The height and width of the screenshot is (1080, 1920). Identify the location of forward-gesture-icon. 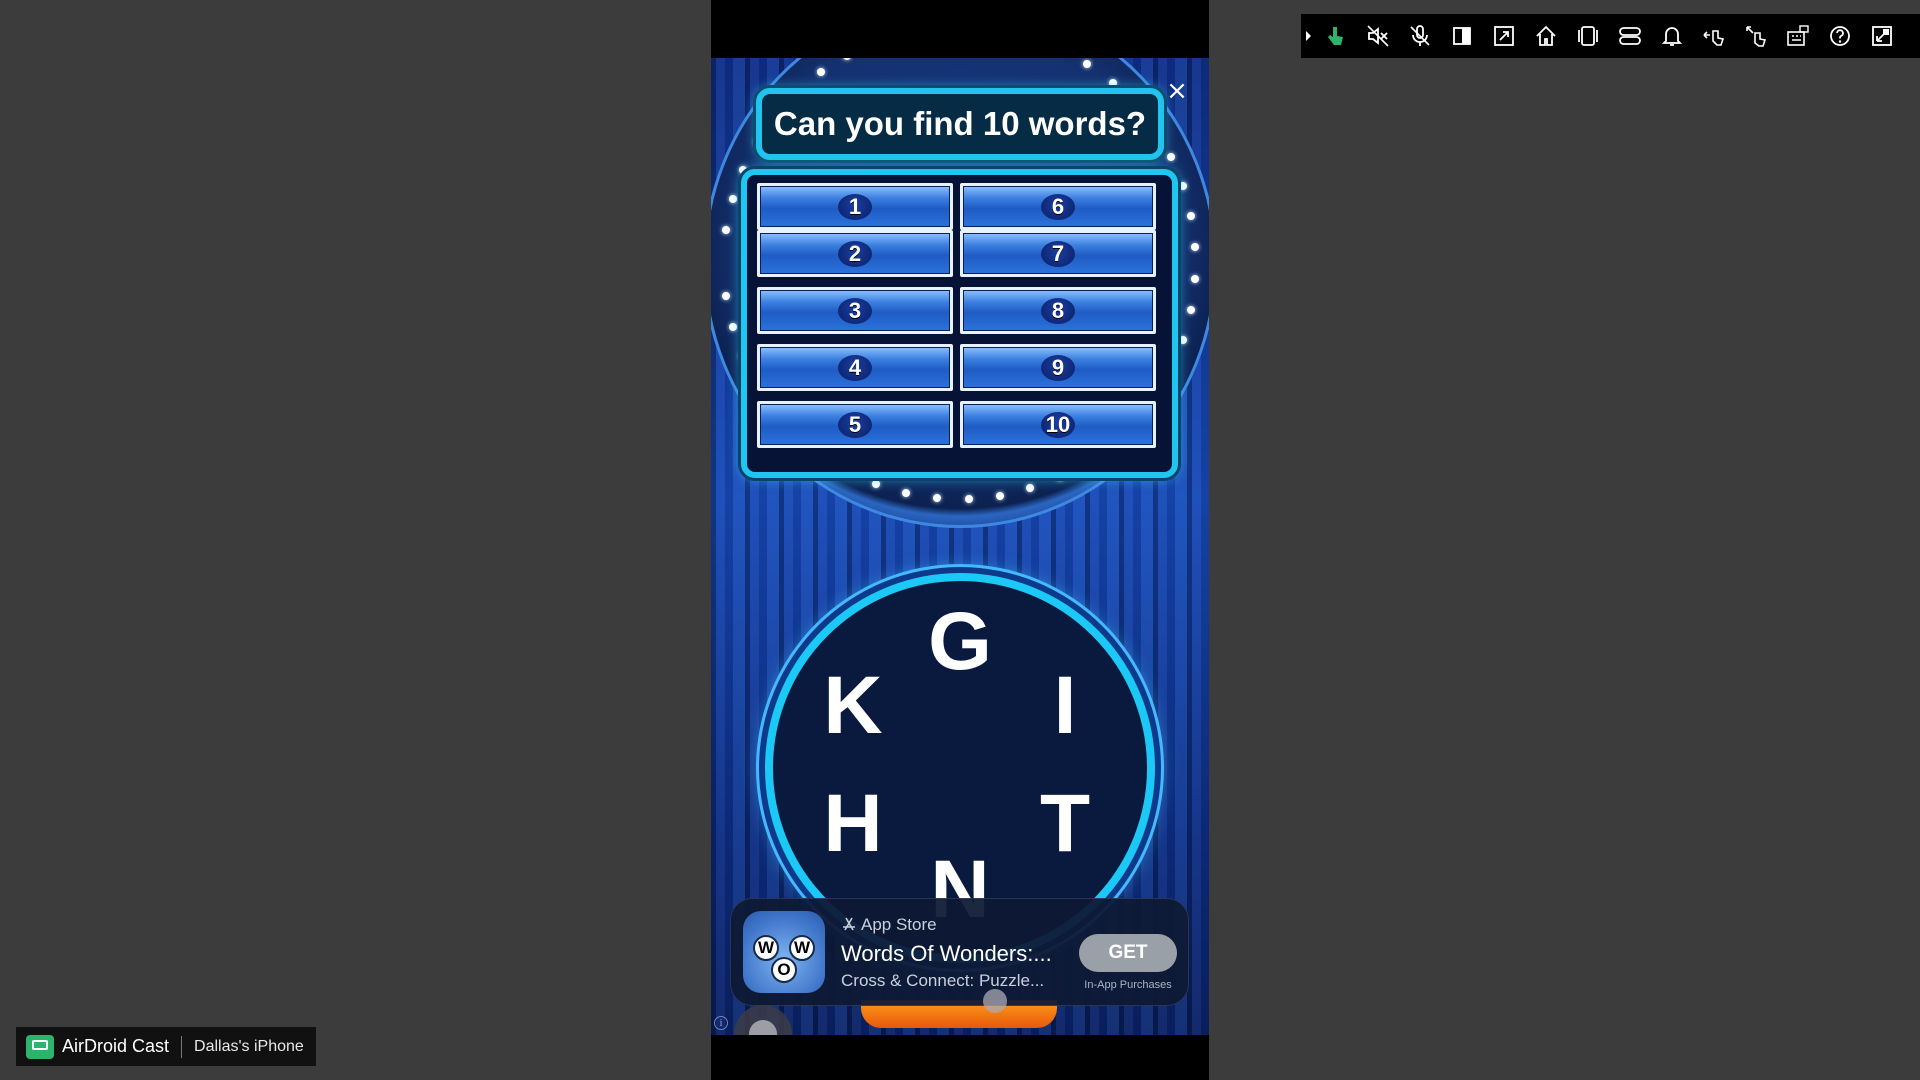
(1756, 36).